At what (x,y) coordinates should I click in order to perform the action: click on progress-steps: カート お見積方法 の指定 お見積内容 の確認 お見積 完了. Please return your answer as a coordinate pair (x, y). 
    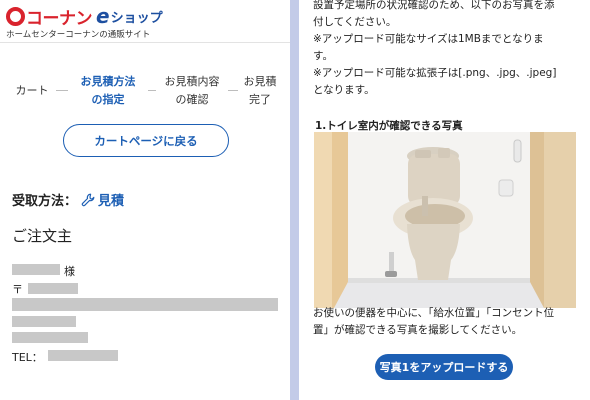
    Looking at the image, I should click on (145, 93).